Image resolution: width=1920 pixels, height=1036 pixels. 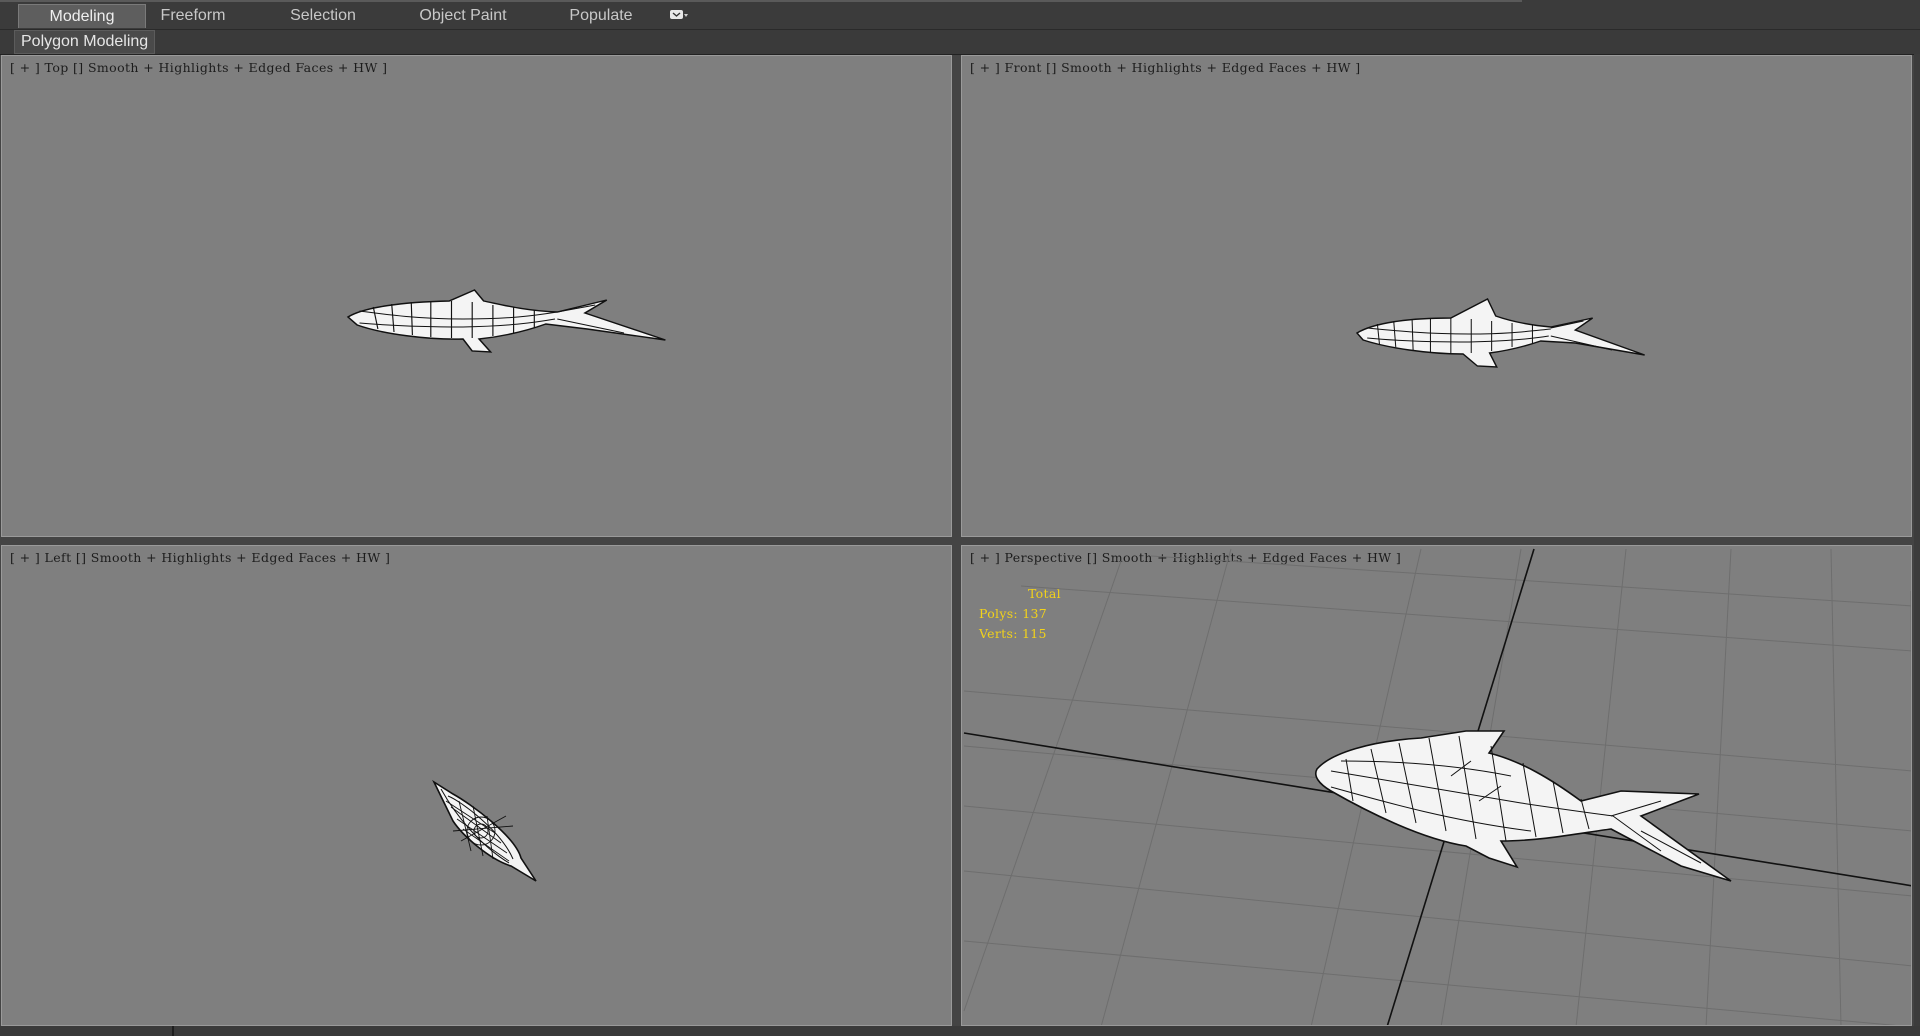 What do you see at coordinates (601, 16) in the screenshot?
I see `tab-populate: Populate` at bounding box center [601, 16].